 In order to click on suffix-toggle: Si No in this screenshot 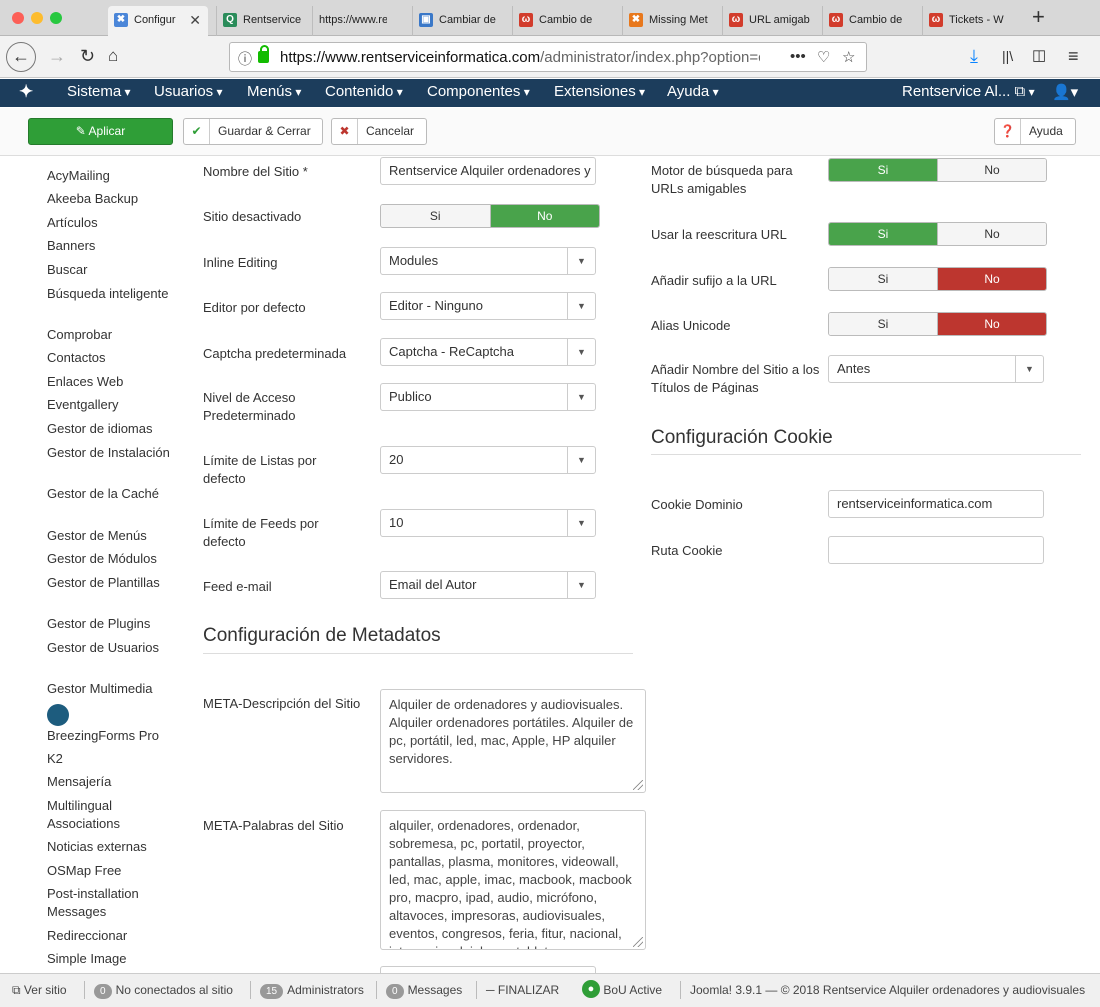, I will do `click(937, 279)`.